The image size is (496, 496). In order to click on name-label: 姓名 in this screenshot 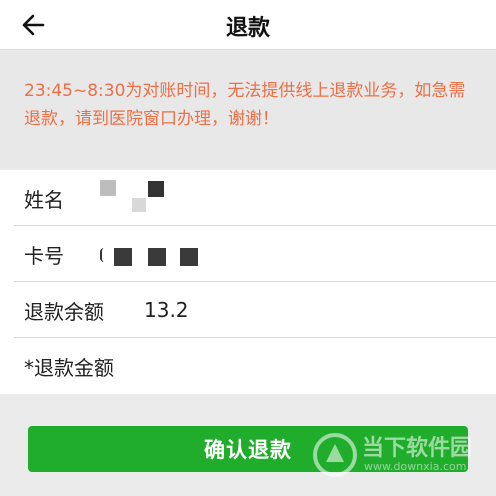, I will do `click(44, 199)`.